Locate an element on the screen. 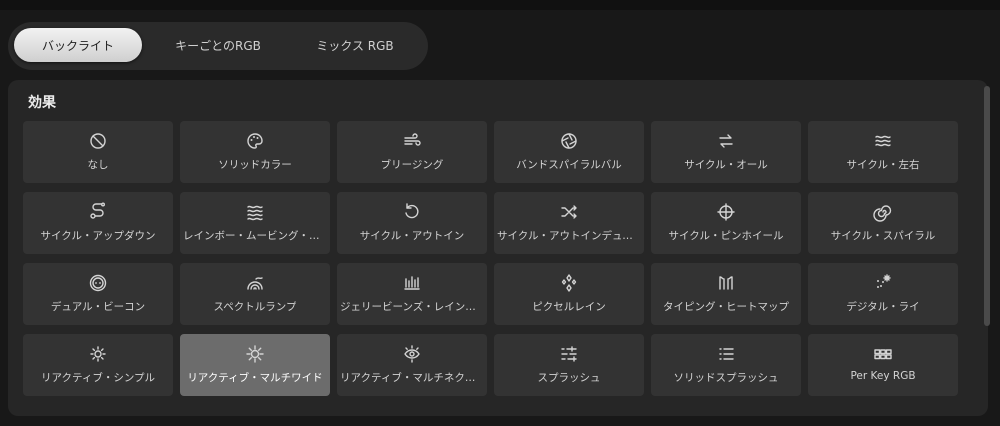 The height and width of the screenshot is (426, 1000). effect-label: リアクティブ・マルチネクサス is located at coordinates (412, 378).